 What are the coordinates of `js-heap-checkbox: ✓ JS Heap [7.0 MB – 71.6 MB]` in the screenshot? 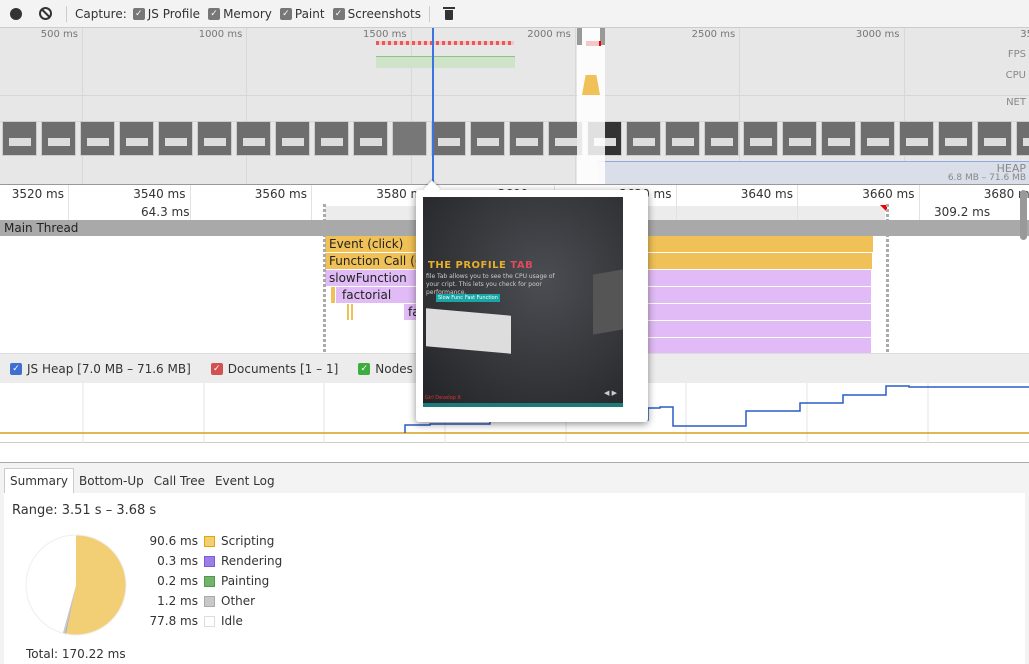 It's located at (100, 369).